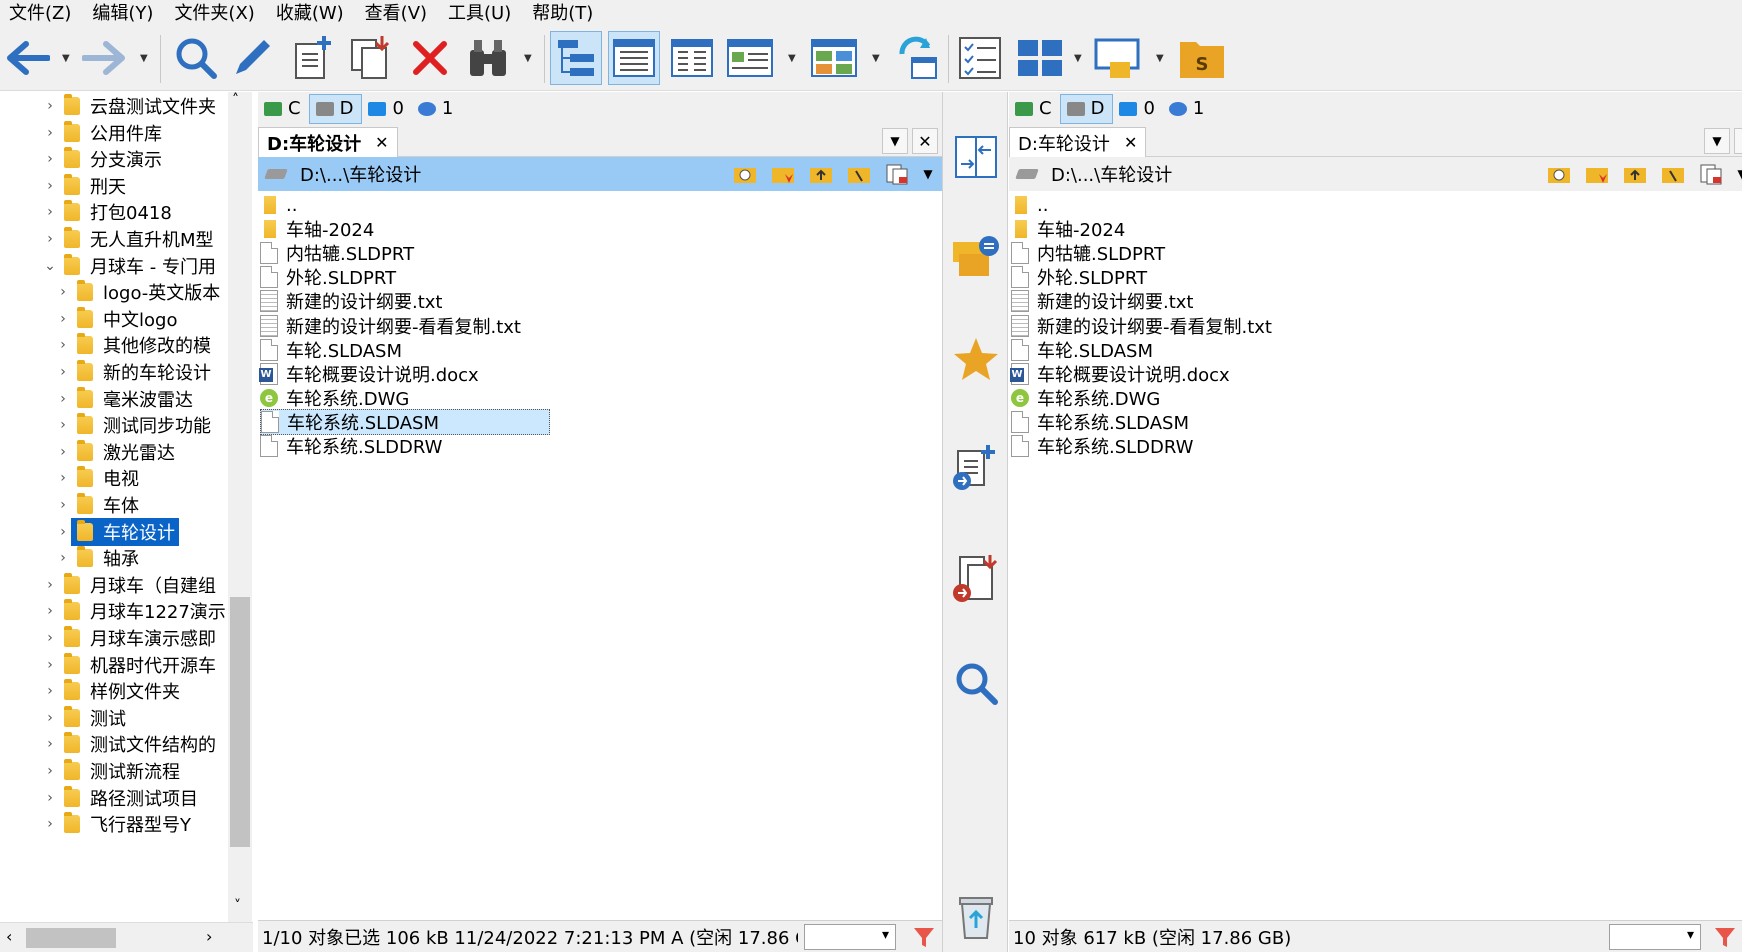 This screenshot has width=1742, height=952. What do you see at coordinates (114, 212) in the screenshot?
I see `tree-item: › 打包0418` at bounding box center [114, 212].